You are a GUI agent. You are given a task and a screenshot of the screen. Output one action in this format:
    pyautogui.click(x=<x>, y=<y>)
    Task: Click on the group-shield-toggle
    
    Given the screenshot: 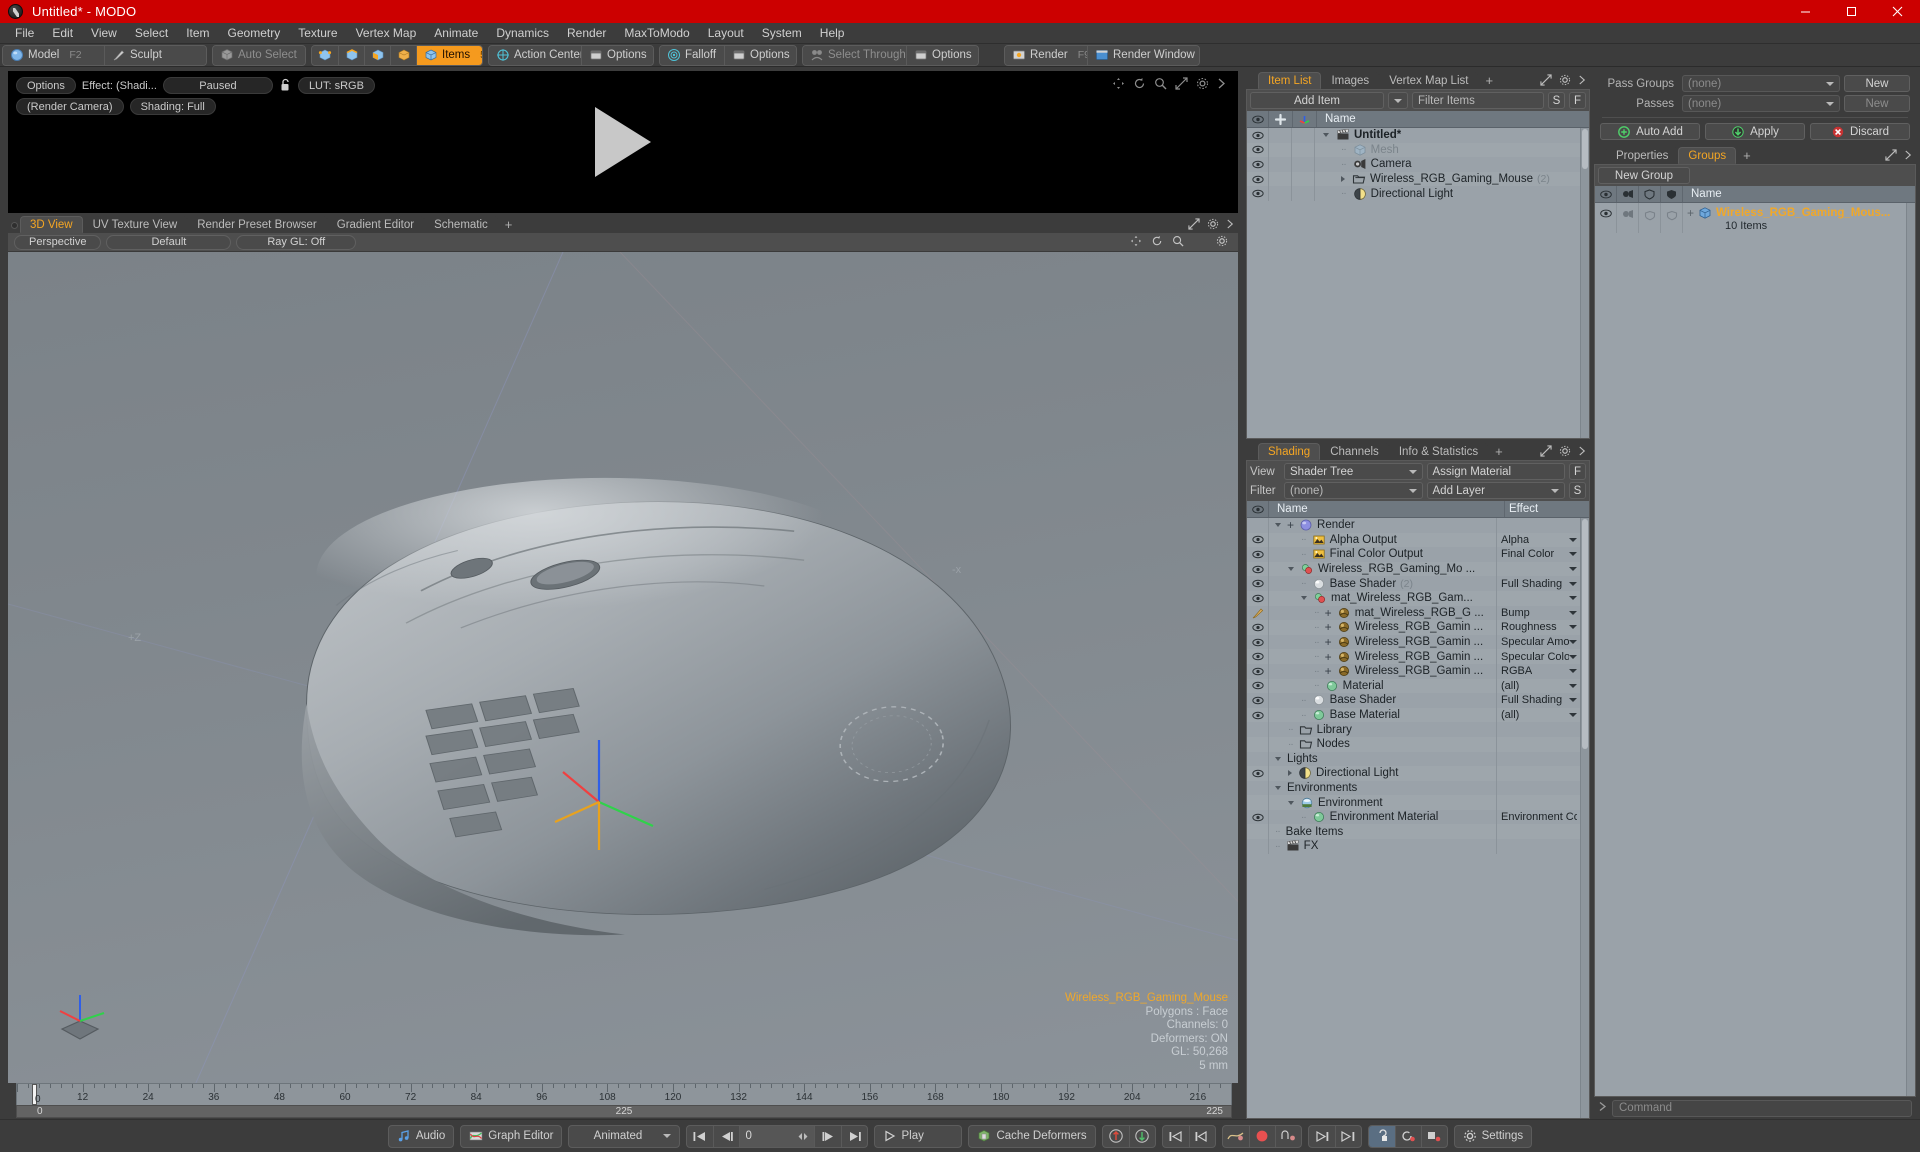 What is the action you would take?
    pyautogui.click(x=1650, y=218)
    